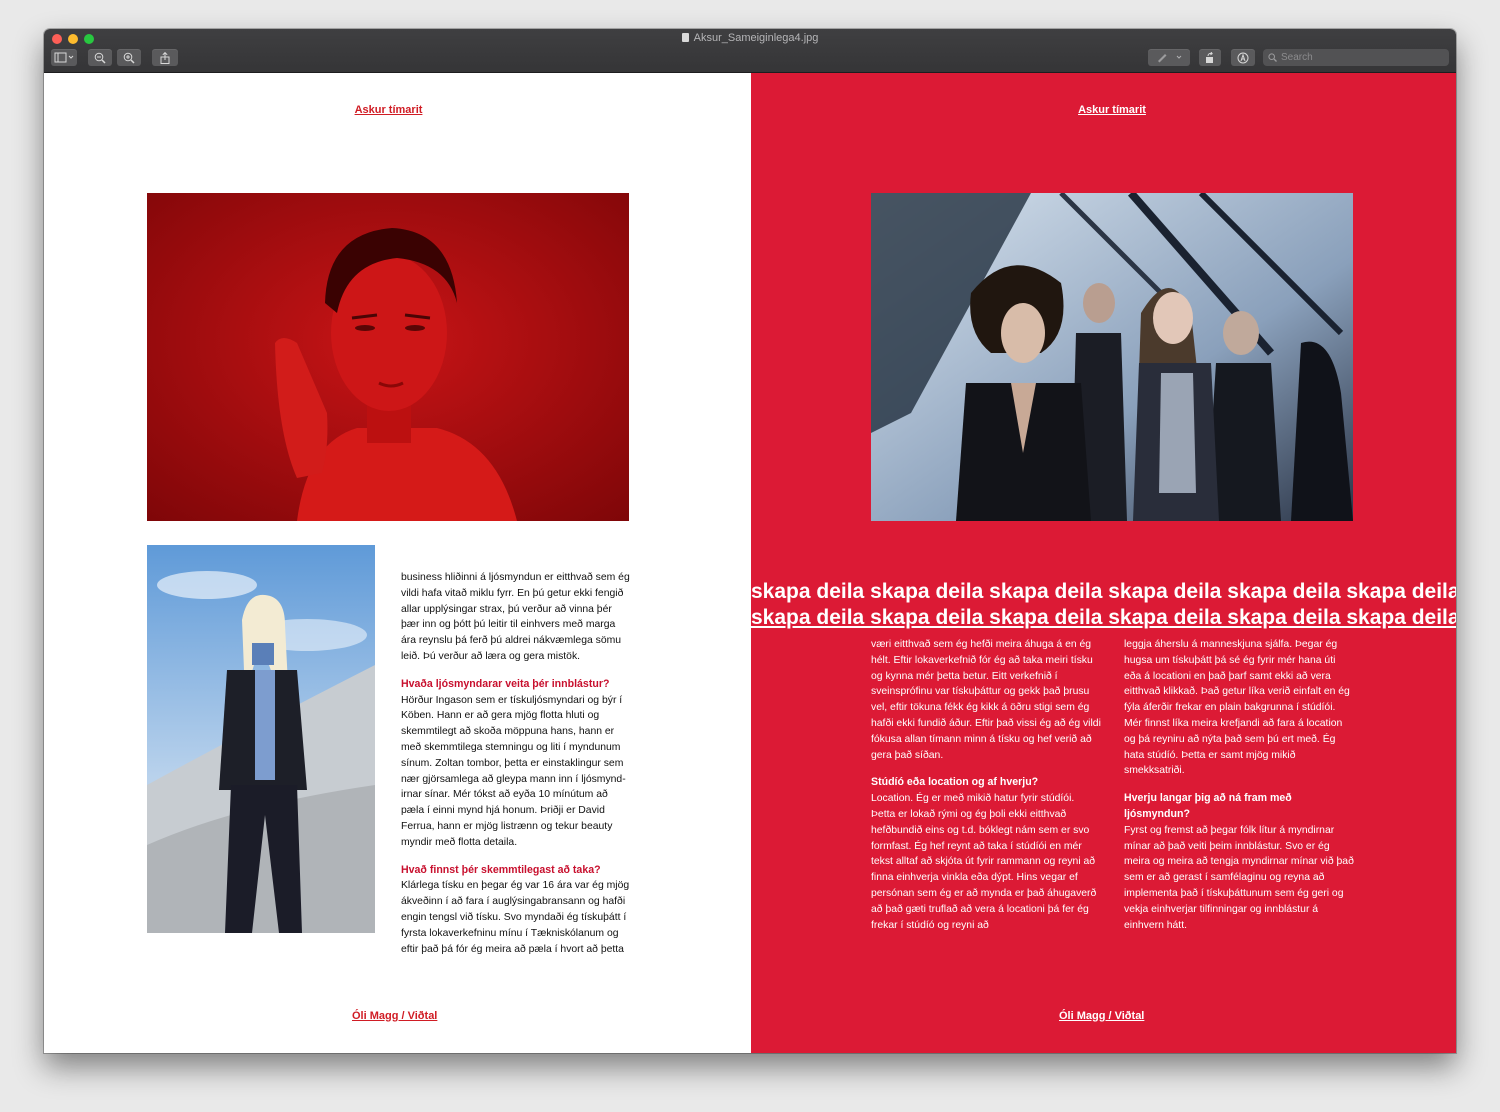 The height and width of the screenshot is (1112, 1500). I want to click on markup-pen-button, so click(1169, 57).